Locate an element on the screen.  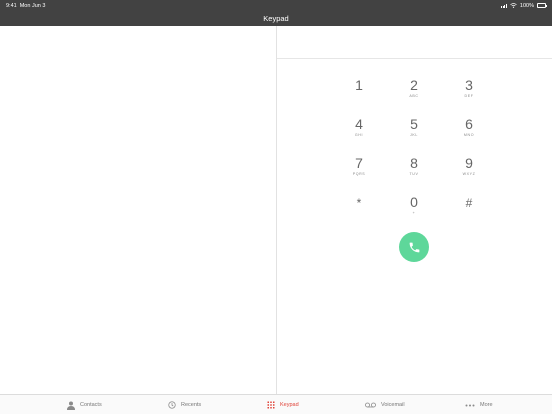
key-5: 5 JKL is located at coordinates (414, 131).